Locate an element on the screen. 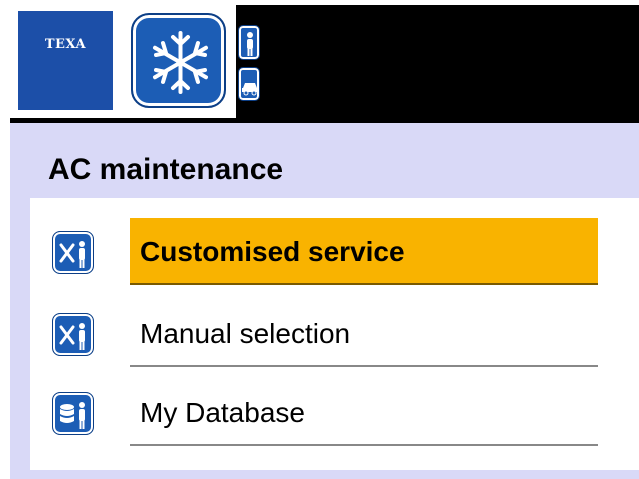  menu-item-my-database: My Database is located at coordinates (327, 413).